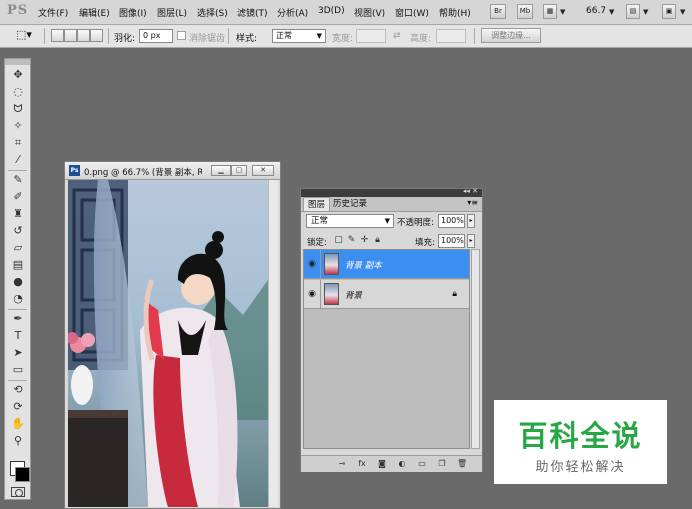  I want to click on brush-tool-icon: ✐, so click(18, 197).